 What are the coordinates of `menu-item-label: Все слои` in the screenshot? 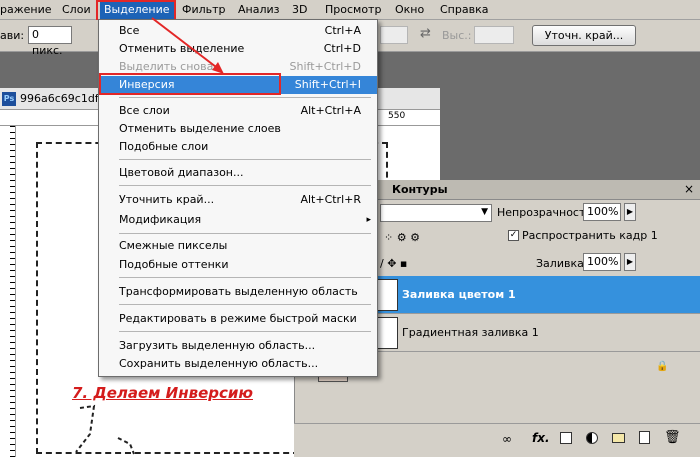 It's located at (144, 110).